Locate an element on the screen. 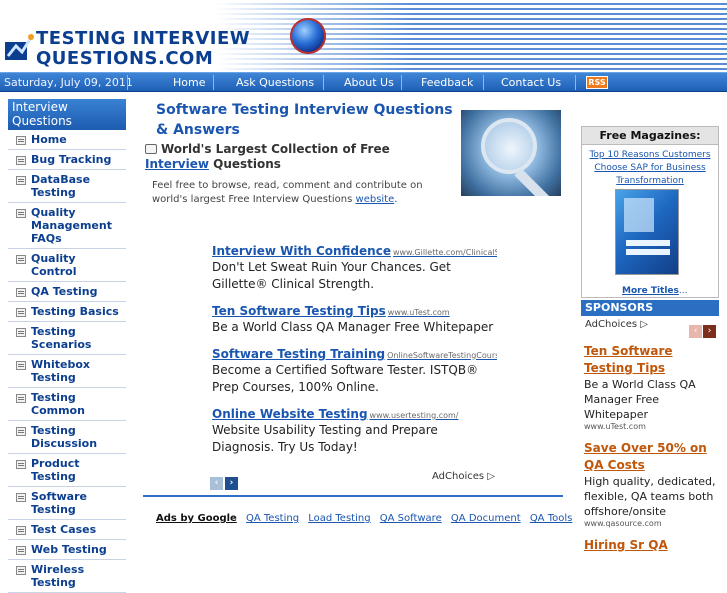 This screenshot has width=727, height=593. nav-feedback: Feedback is located at coordinates (447, 82).